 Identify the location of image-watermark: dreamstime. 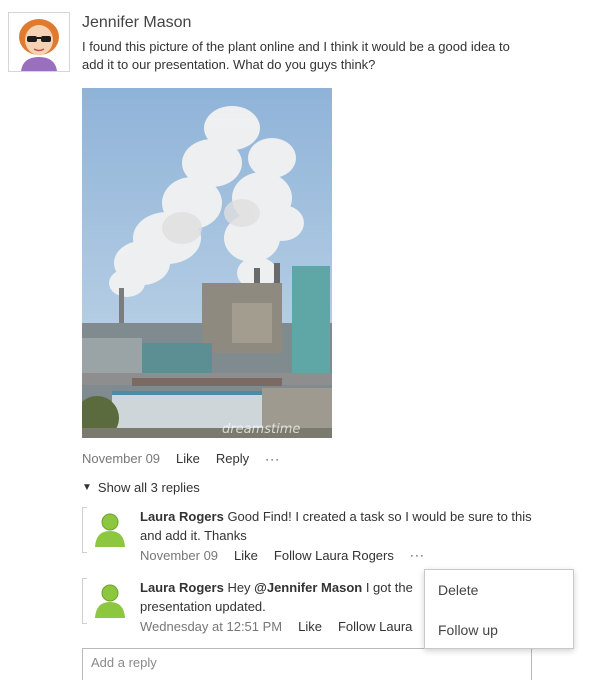
(261, 429).